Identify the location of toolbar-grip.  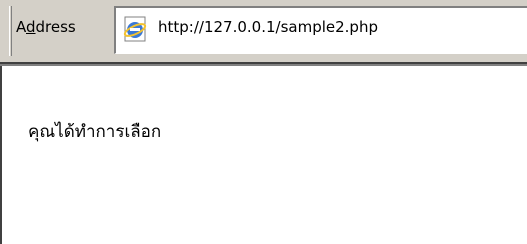
(10, 31).